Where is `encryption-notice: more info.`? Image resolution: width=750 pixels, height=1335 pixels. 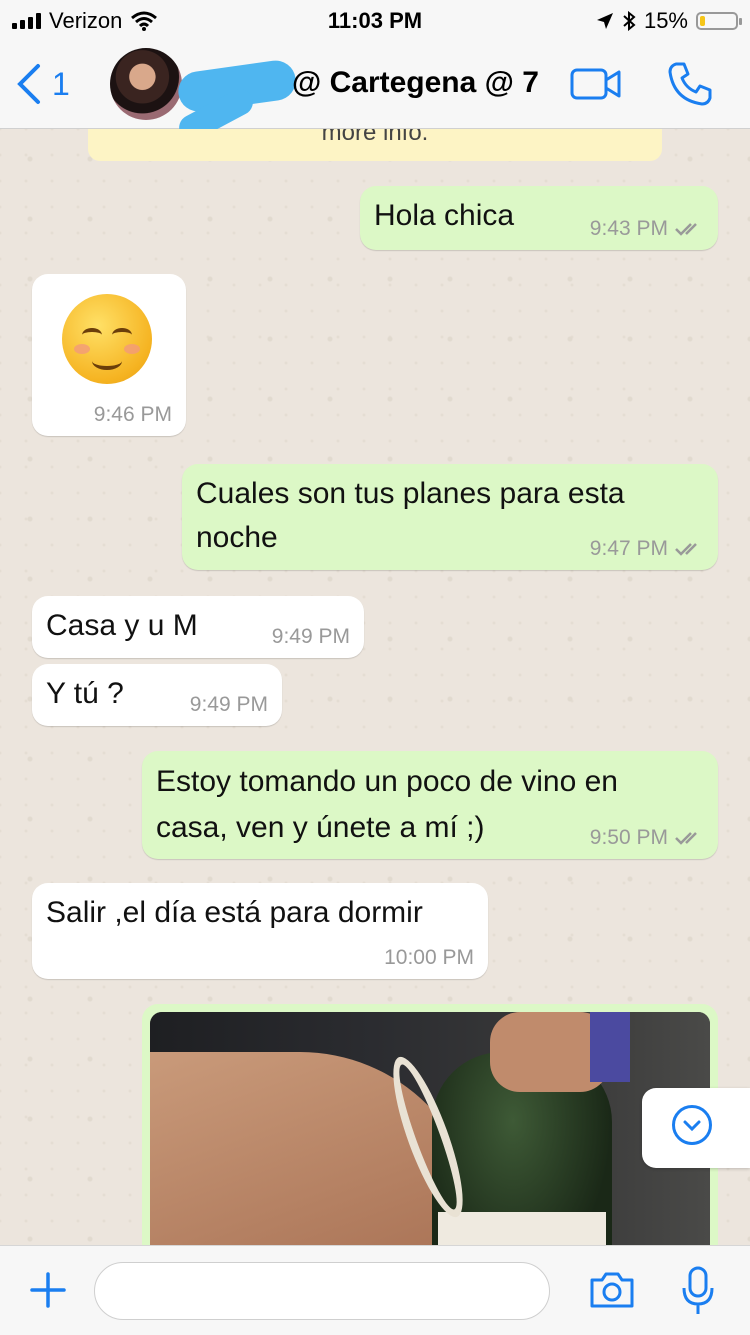
encryption-notice: more info. is located at coordinates (375, 145).